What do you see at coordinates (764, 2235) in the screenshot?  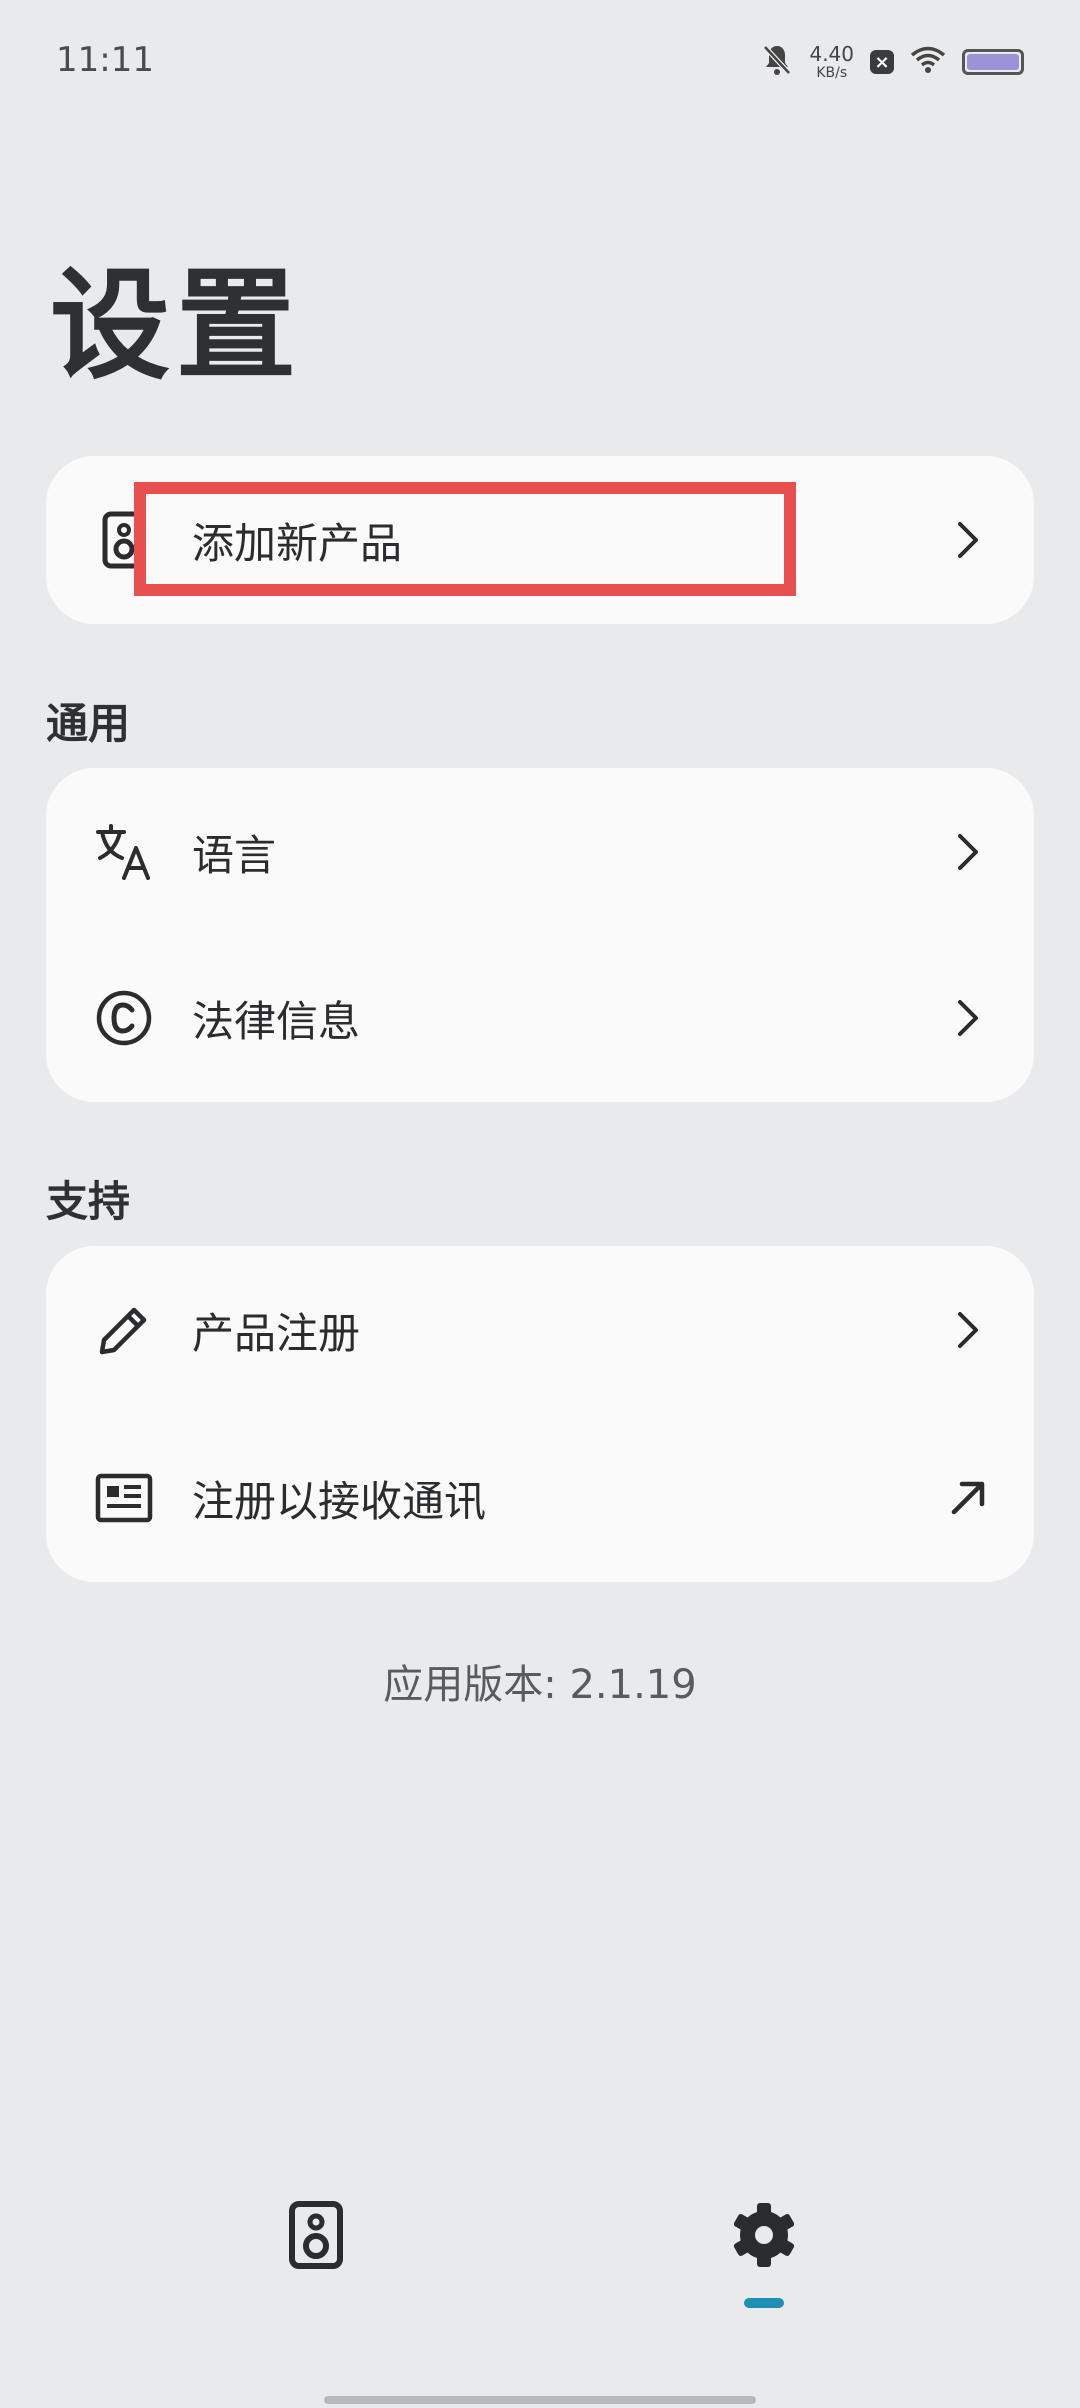 I see `nav-settings-tab` at bounding box center [764, 2235].